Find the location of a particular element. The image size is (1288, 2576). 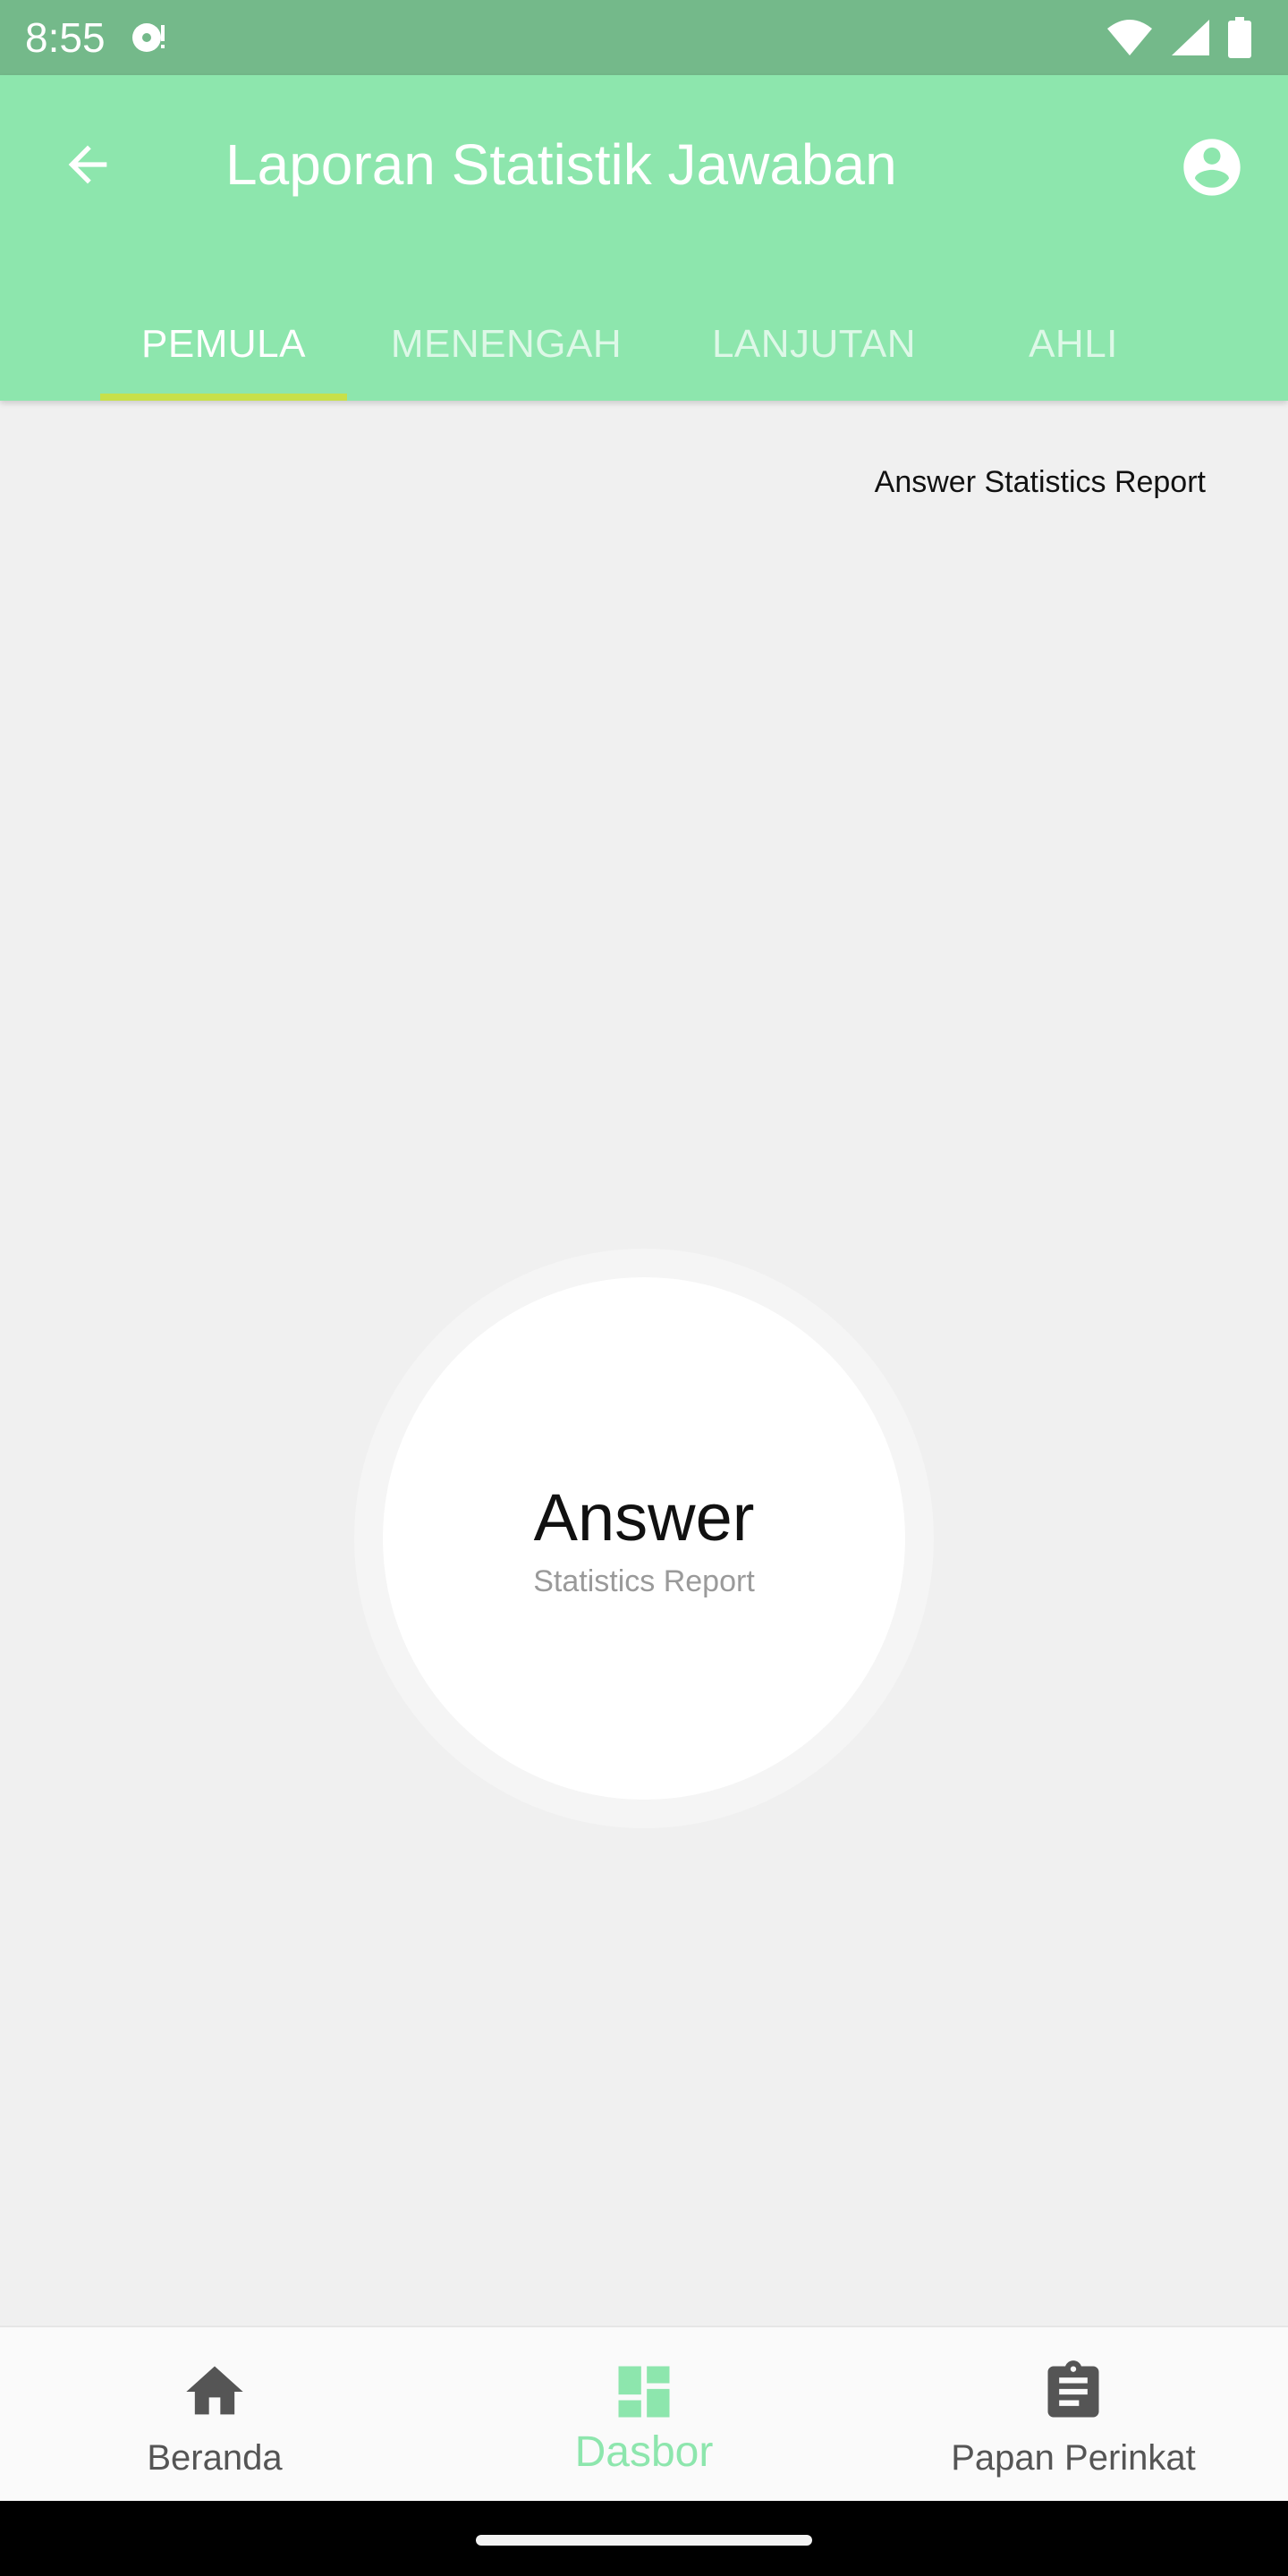

home-gesture-handle is located at coordinates (644, 2540).